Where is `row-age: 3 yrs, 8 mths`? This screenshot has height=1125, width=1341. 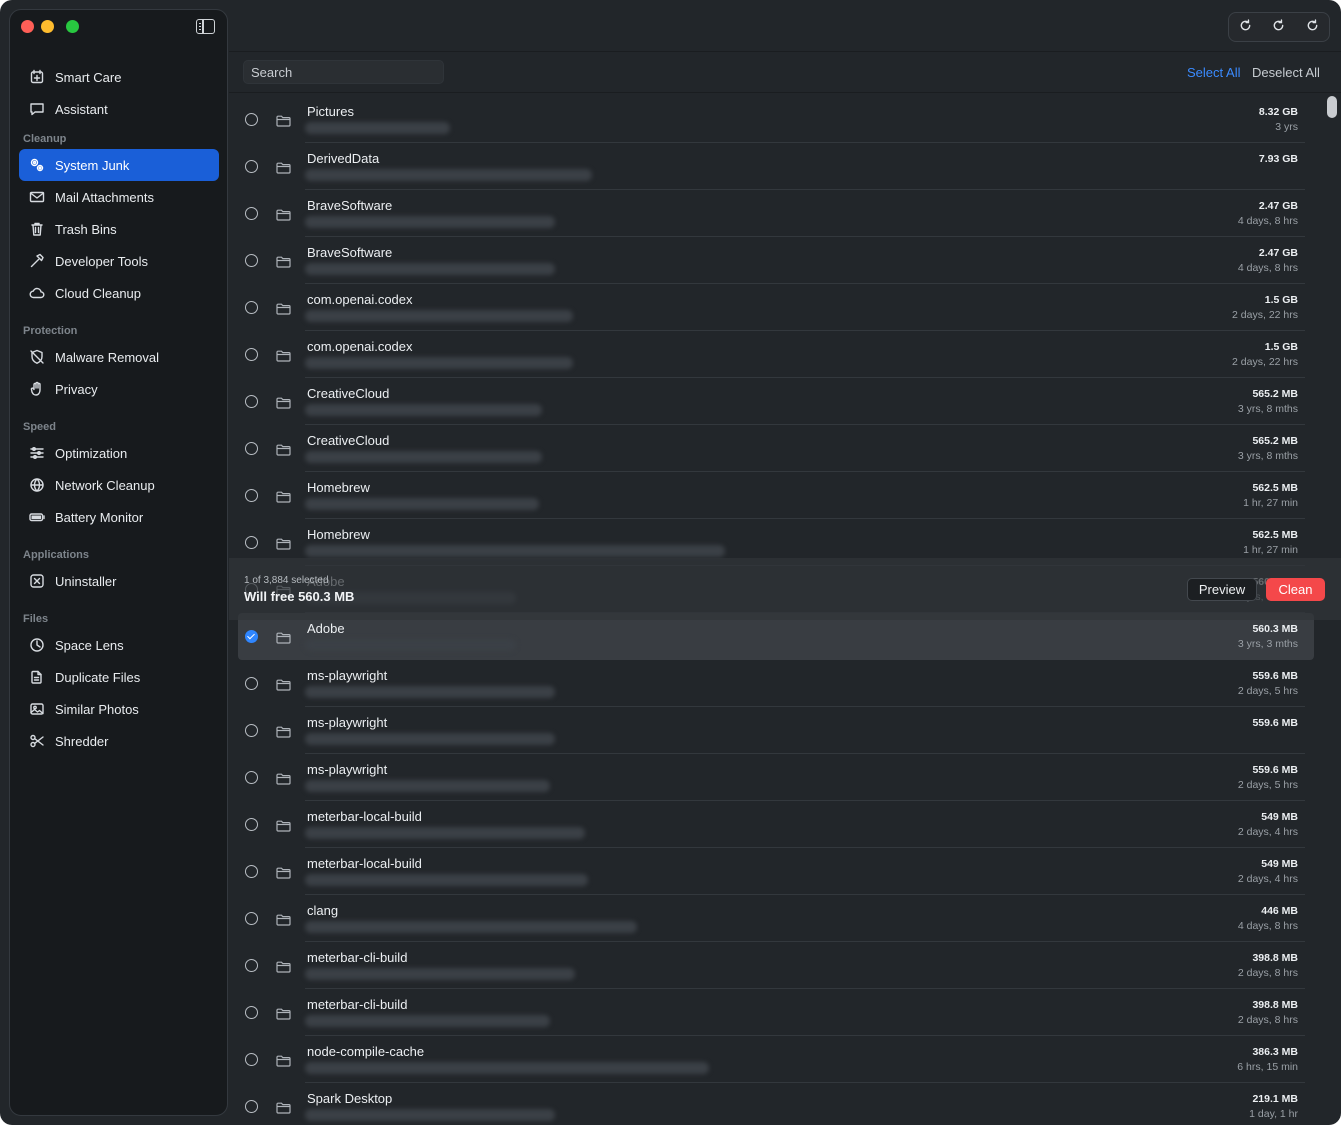 row-age: 3 yrs, 8 mths is located at coordinates (1267, 456).